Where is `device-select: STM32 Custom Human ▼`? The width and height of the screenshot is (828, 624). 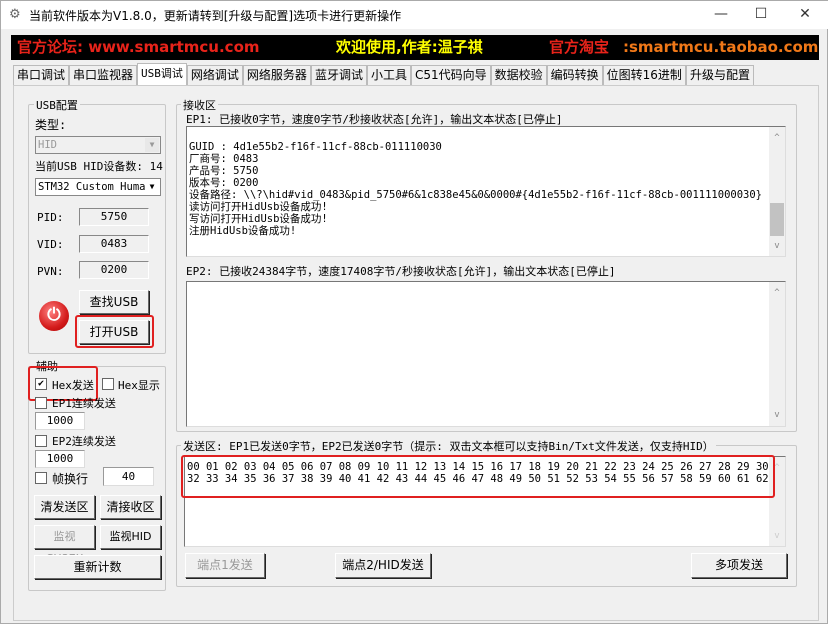 device-select: STM32 Custom Human ▼ is located at coordinates (98, 187).